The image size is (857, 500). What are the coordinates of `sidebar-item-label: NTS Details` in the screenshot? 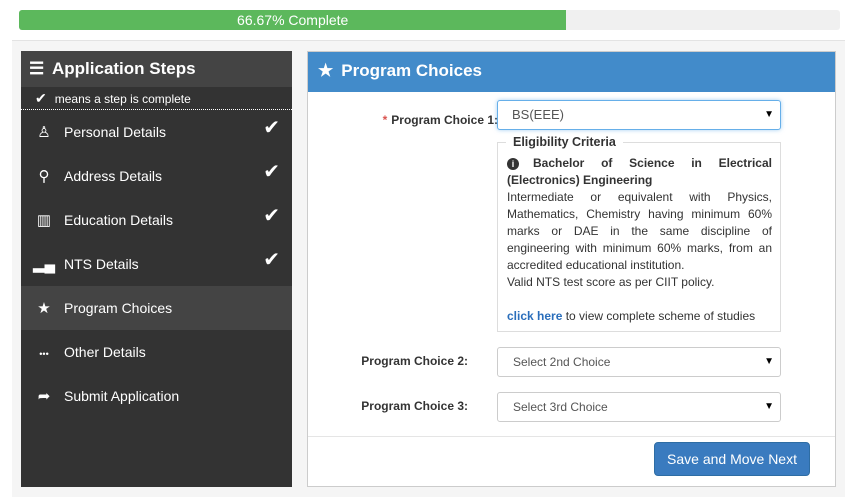 It's located at (101, 264).